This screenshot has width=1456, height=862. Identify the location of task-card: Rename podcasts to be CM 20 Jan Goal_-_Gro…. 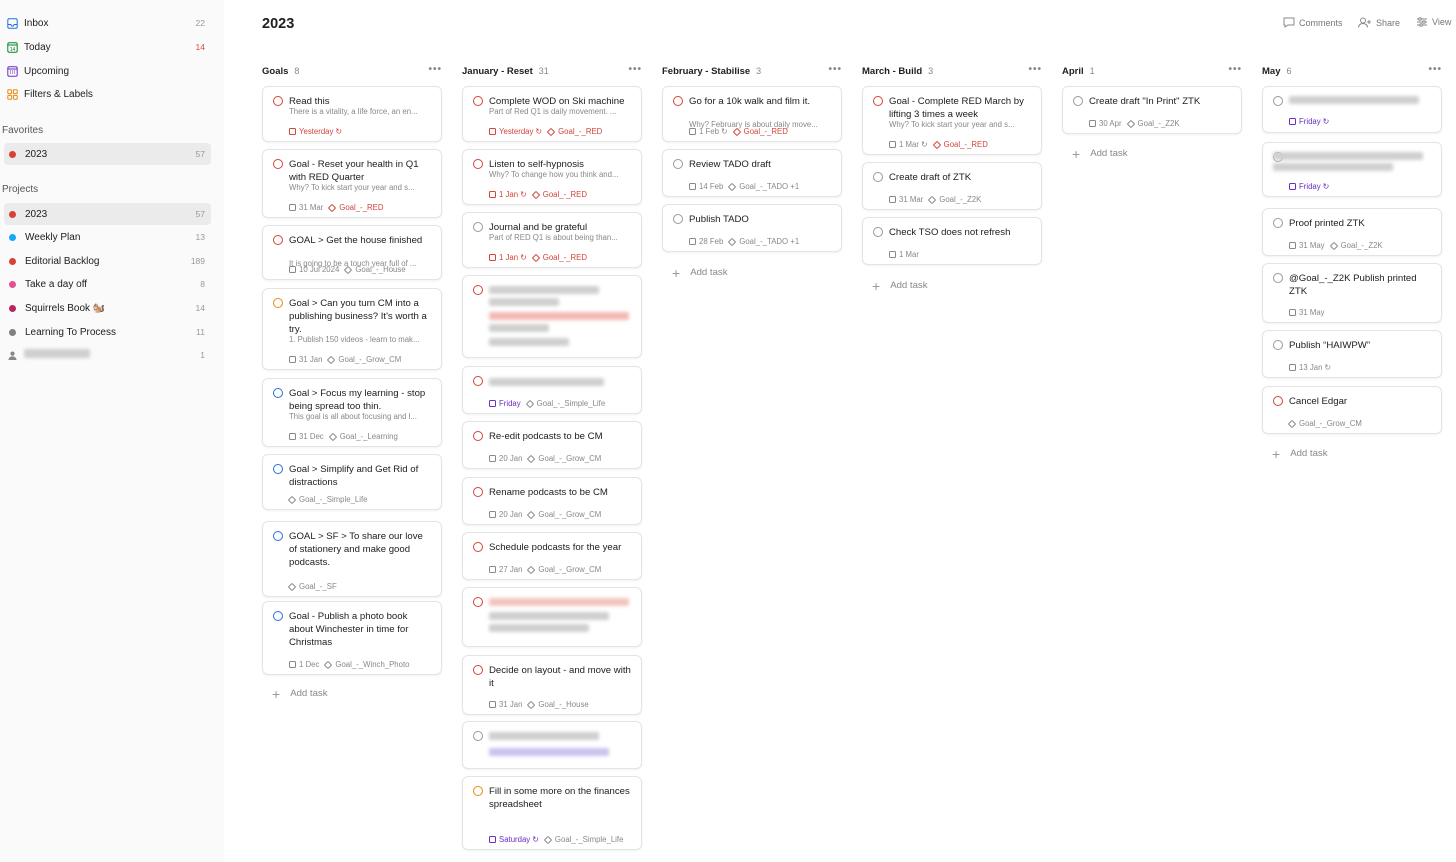
(552, 501).